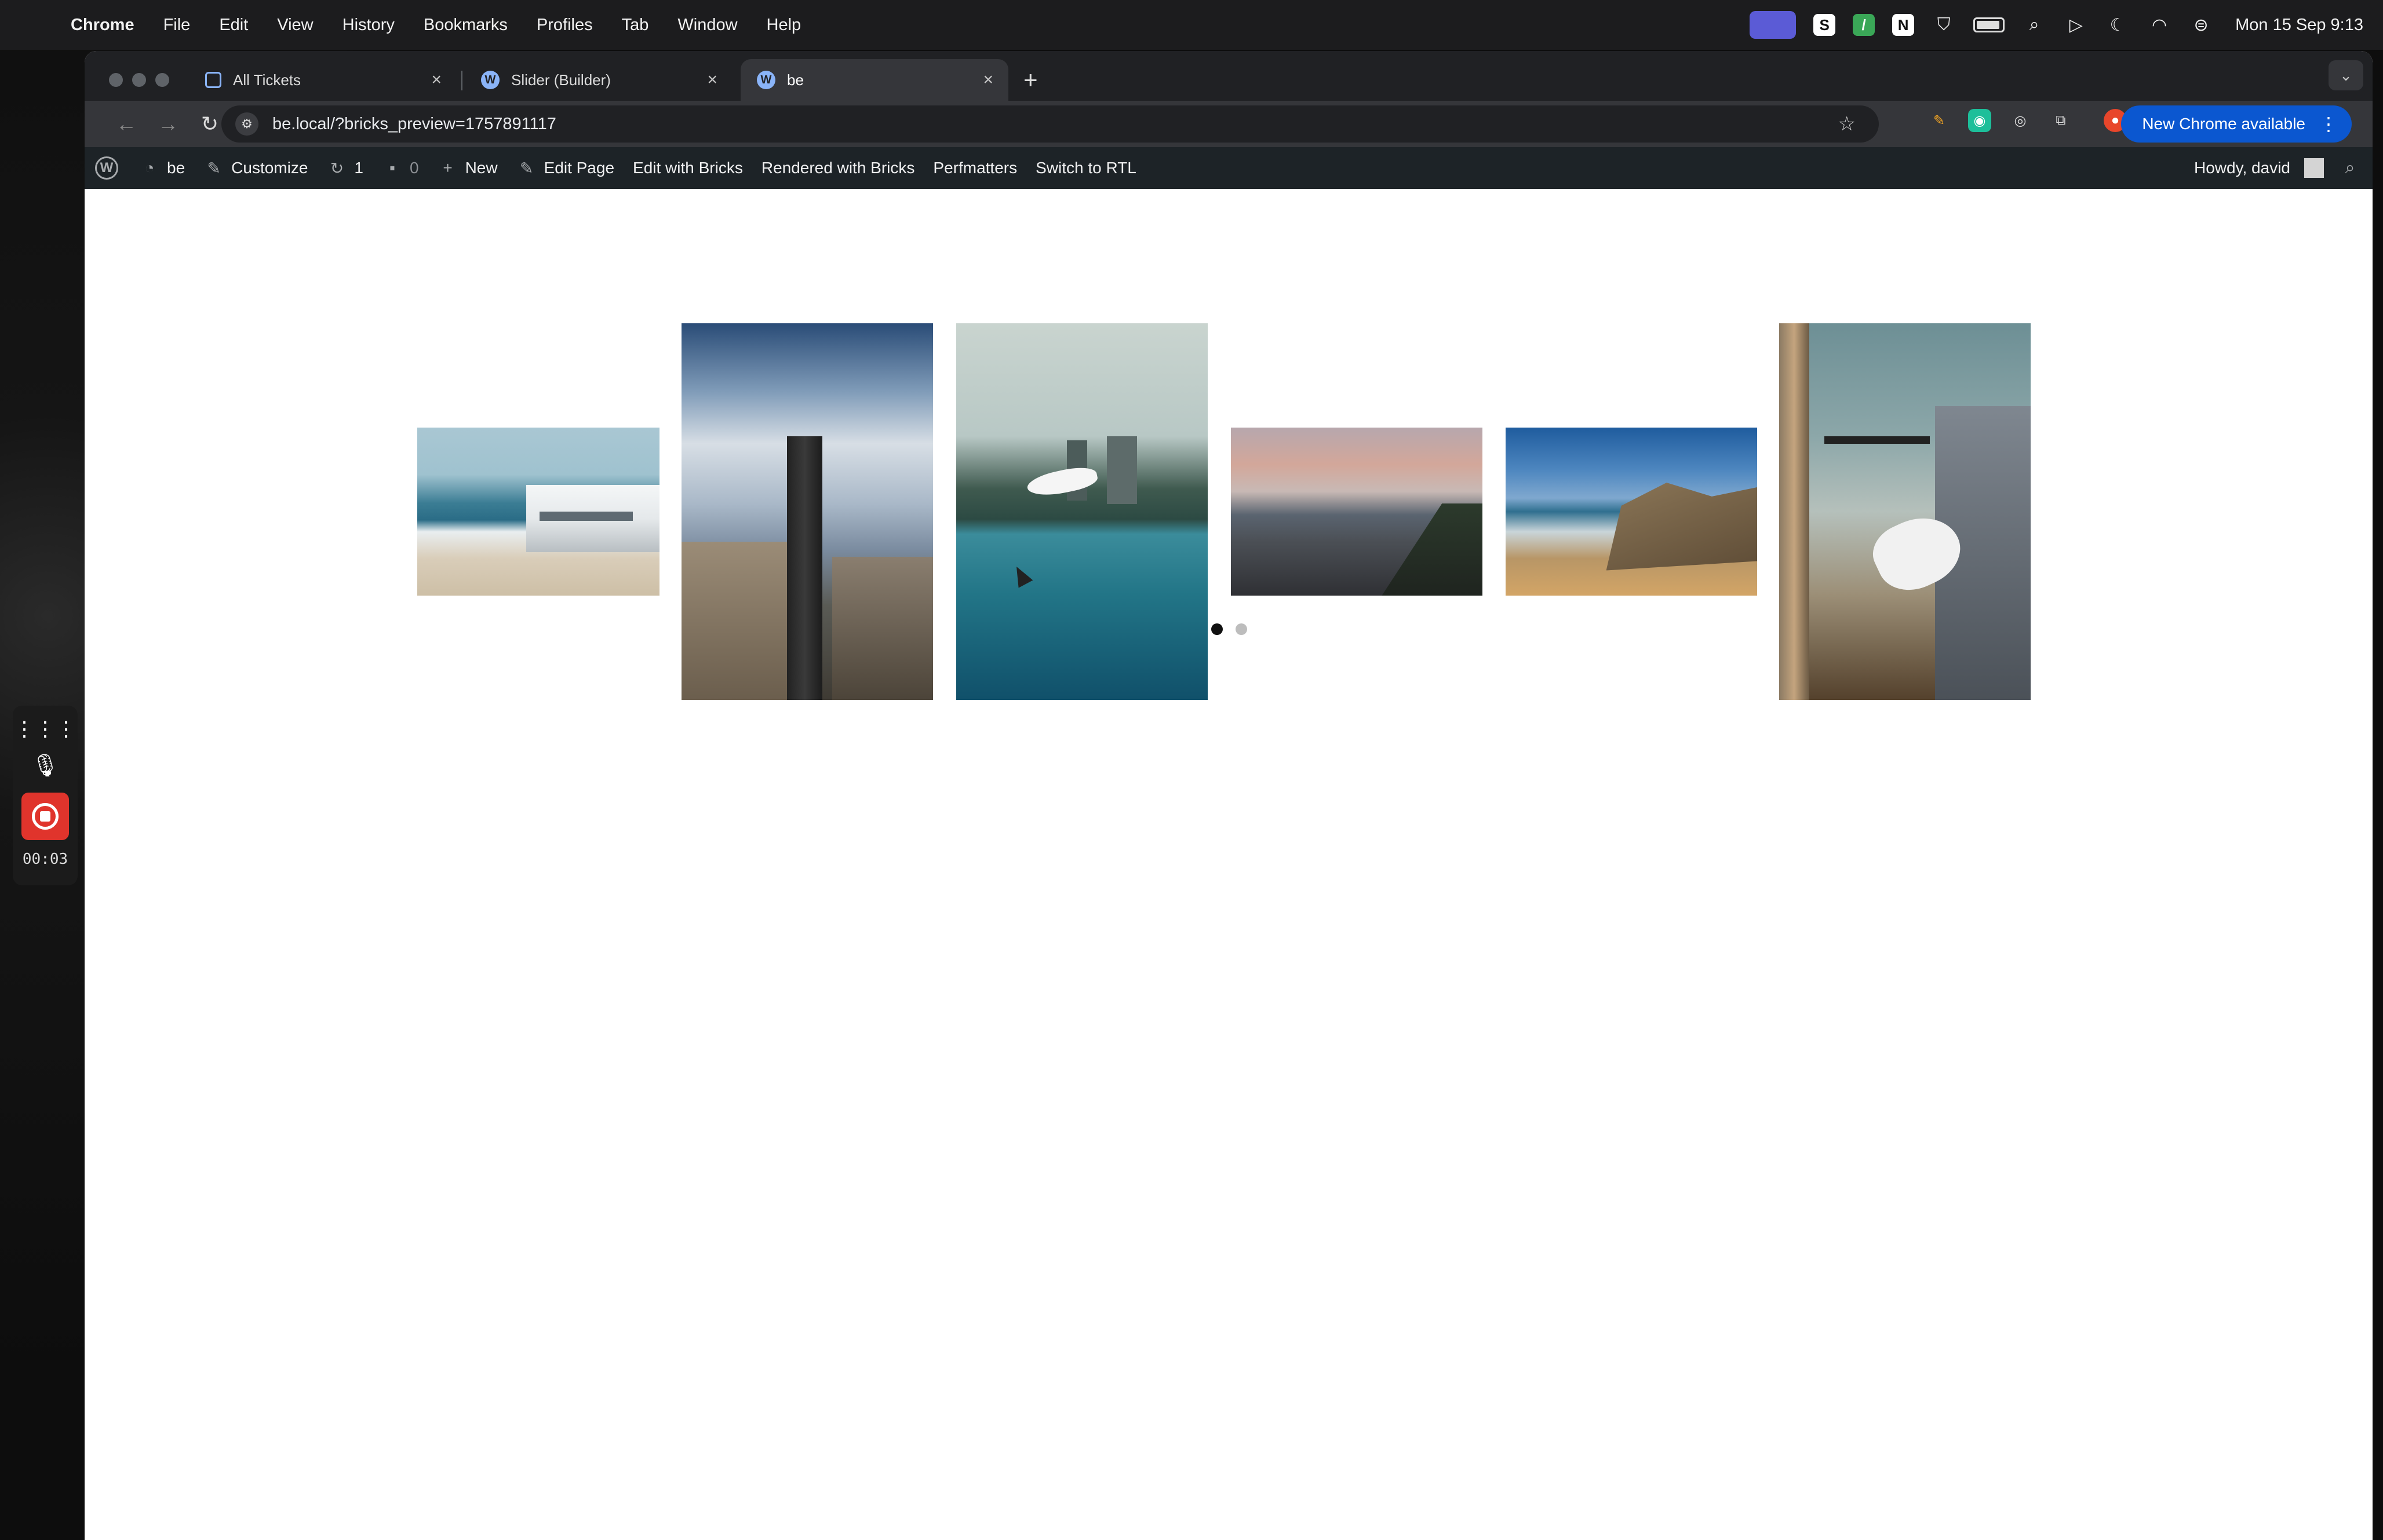 This screenshot has height=1540, width=2383. What do you see at coordinates (784, 26) in the screenshot?
I see `menu-help: Help` at bounding box center [784, 26].